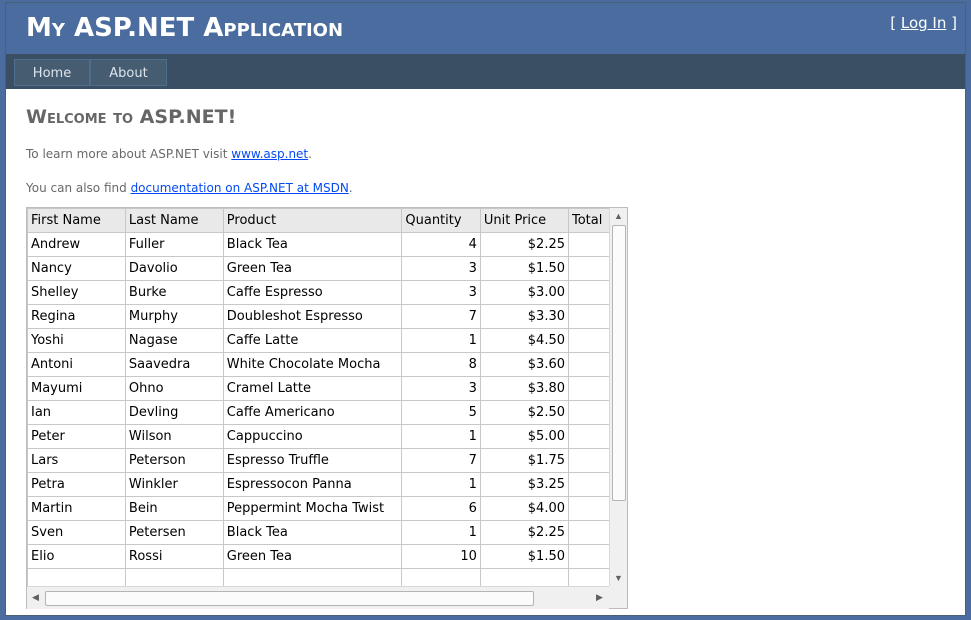  I want to click on horizontal-scrollbar: ◀ ▶, so click(318, 597).